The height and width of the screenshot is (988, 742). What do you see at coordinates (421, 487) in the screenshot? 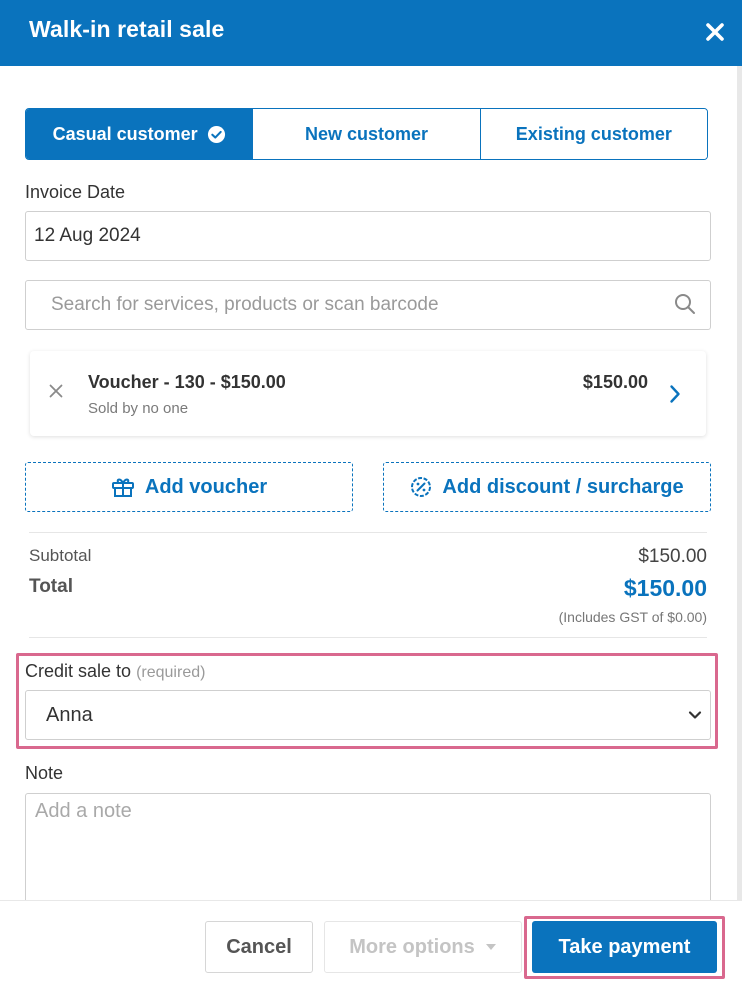
I see `percent-badge-icon` at bounding box center [421, 487].